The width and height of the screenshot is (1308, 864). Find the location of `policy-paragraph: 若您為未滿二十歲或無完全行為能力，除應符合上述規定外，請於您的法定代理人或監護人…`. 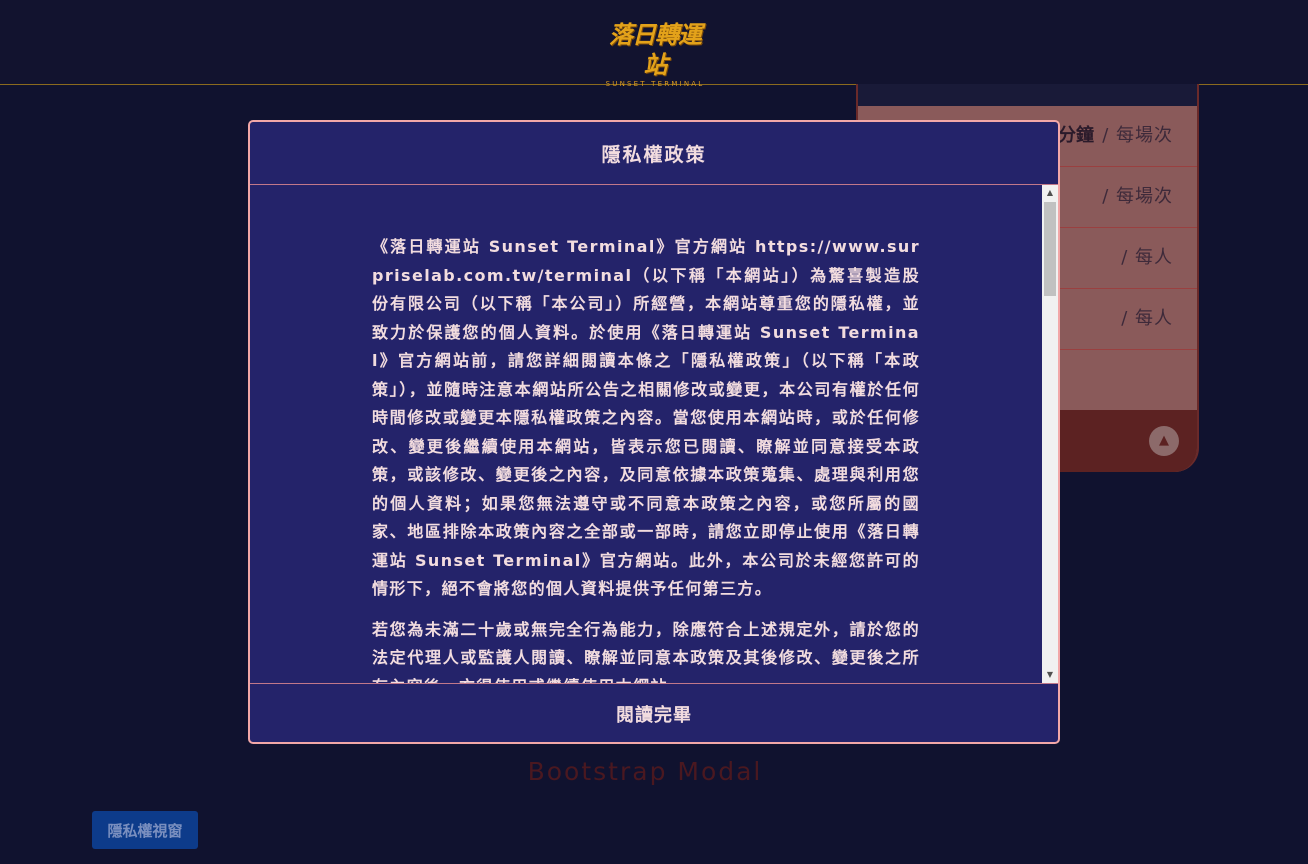

policy-paragraph: 若您為未滿二十歲或無完全行為能力，除應符合上述規定外，請於您的法定代理人或監護人… is located at coordinates (646, 651).